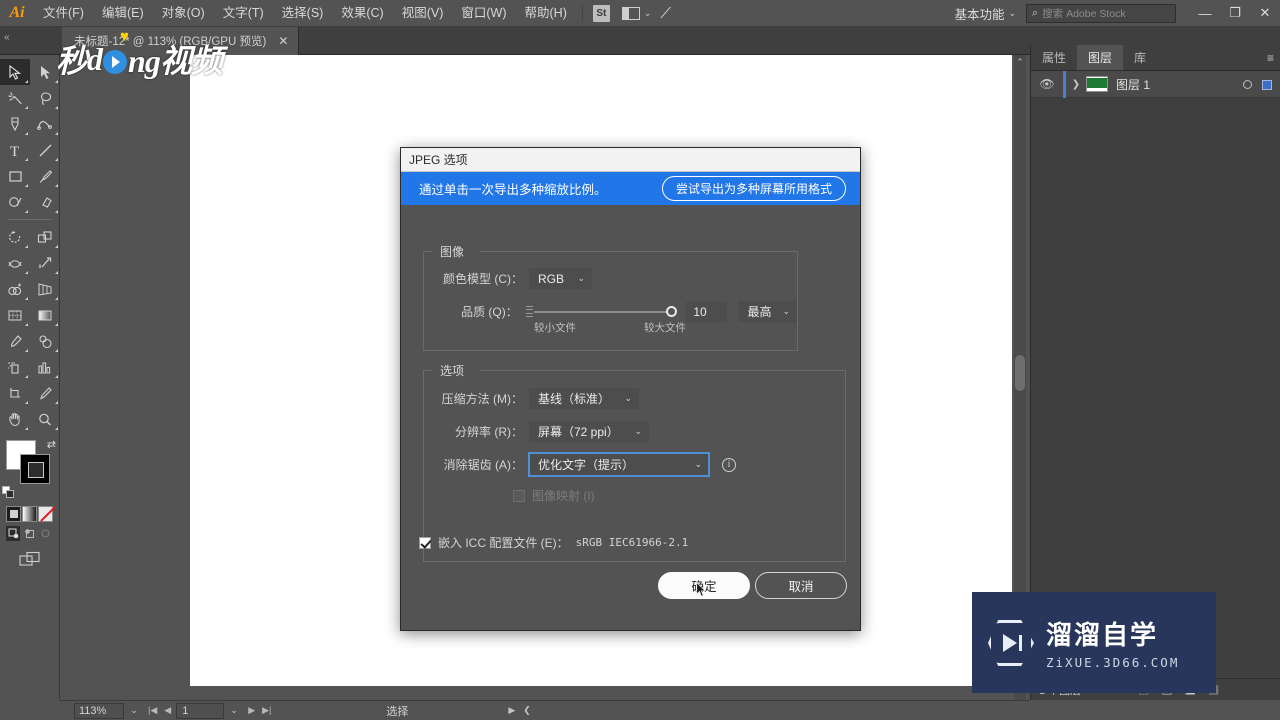  I want to click on scroll-up-icon: ⌃, so click(1020, 62).